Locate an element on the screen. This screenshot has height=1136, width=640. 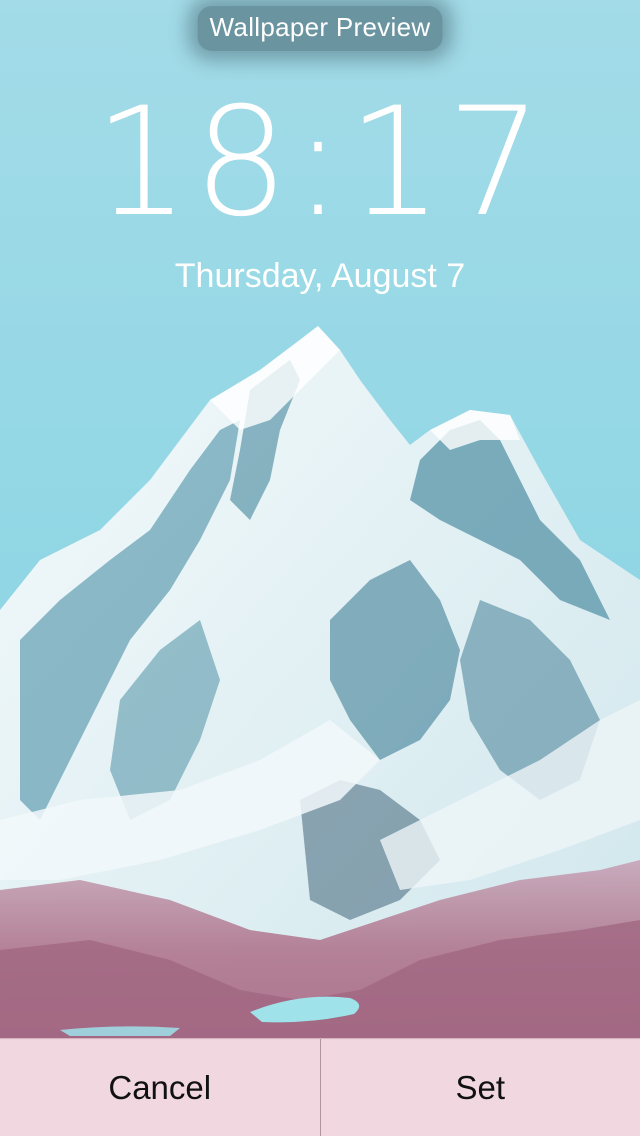
preview-action-bar: Cancel Set is located at coordinates (320, 1087).